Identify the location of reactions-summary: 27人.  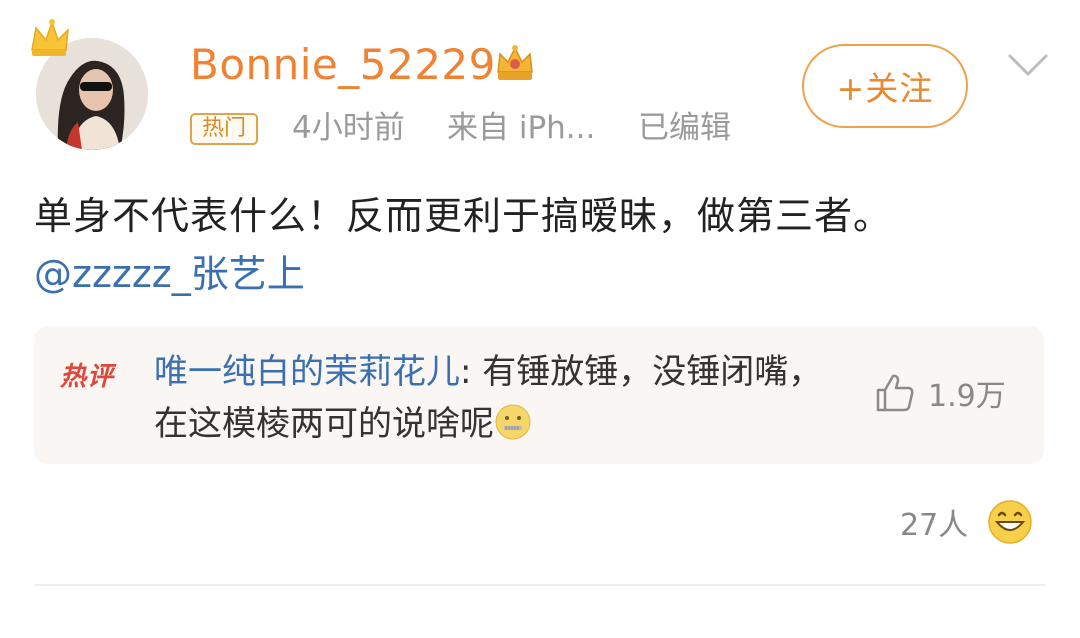
(967, 522).